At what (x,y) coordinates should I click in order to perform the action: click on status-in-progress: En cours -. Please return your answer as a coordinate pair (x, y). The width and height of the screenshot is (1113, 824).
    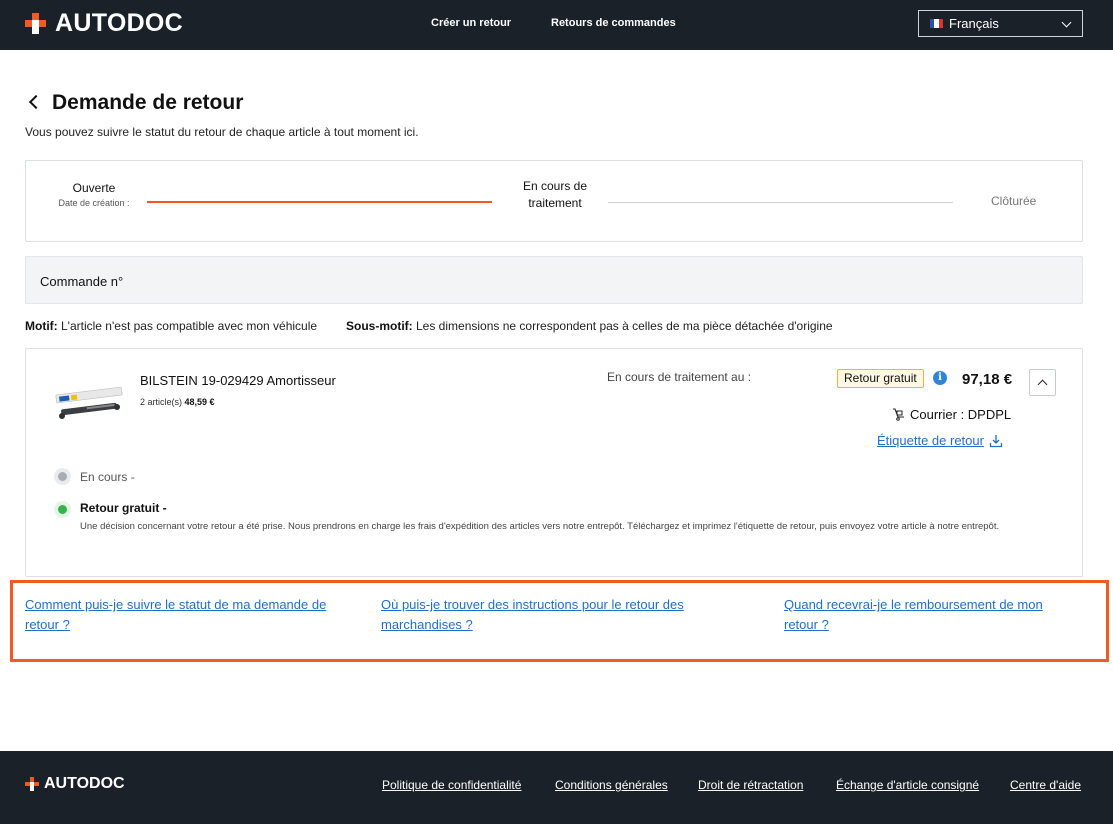
    Looking at the image, I should click on (107, 477).